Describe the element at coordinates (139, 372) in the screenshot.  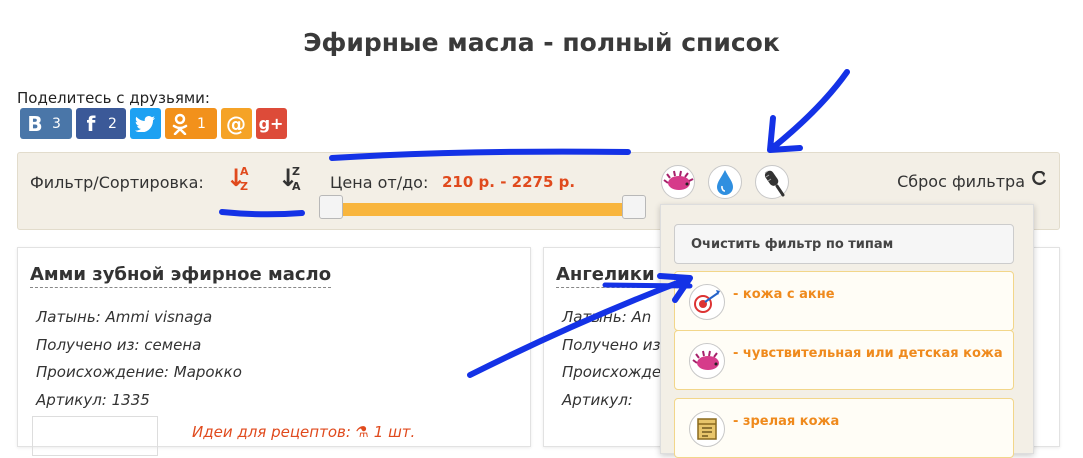
I see `product-origin: Происхождение: Марокко` at that location.